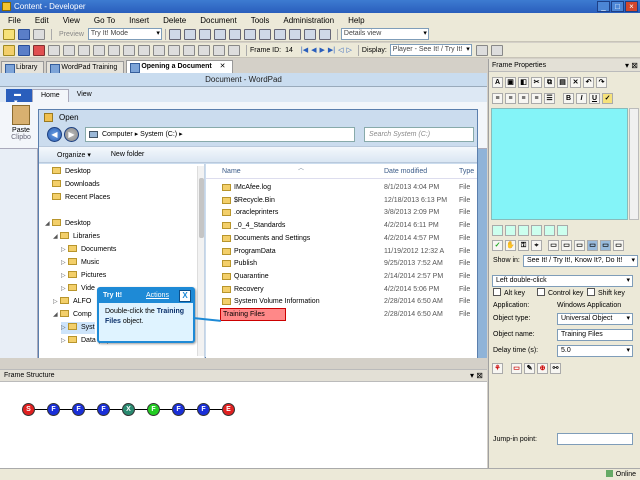  What do you see at coordinates (595, 439) in the screenshot?
I see `jump-in-input` at bounding box center [595, 439].